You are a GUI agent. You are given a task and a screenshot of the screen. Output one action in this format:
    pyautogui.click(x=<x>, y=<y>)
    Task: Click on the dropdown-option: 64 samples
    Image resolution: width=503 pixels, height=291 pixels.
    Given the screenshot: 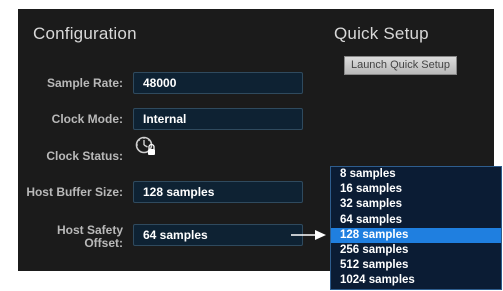 What is the action you would take?
    pyautogui.click(x=416, y=220)
    